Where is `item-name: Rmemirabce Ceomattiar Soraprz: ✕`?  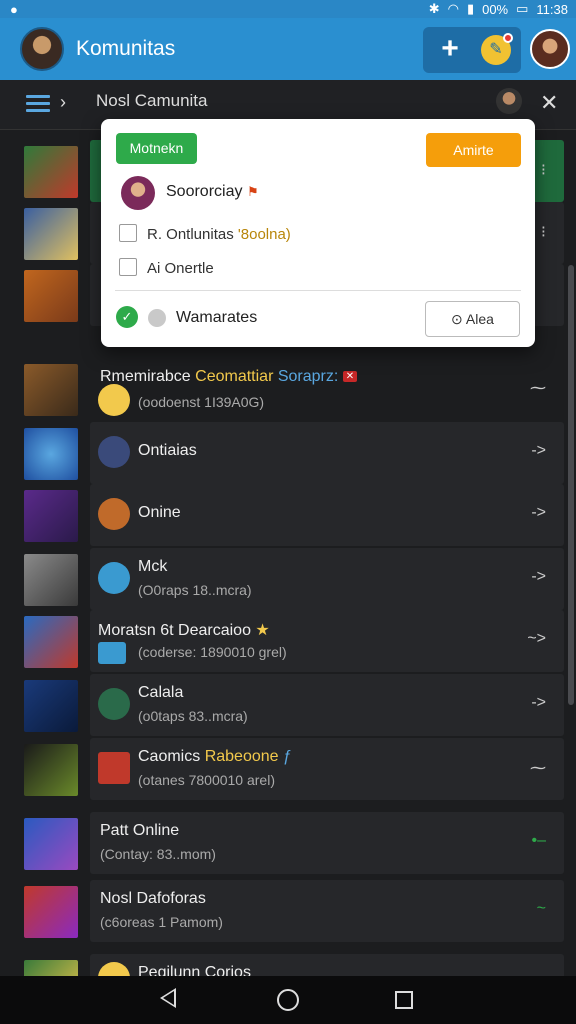
item-name: Rmemirabce Ceomattiar Soraprz: ✕ is located at coordinates (229, 377).